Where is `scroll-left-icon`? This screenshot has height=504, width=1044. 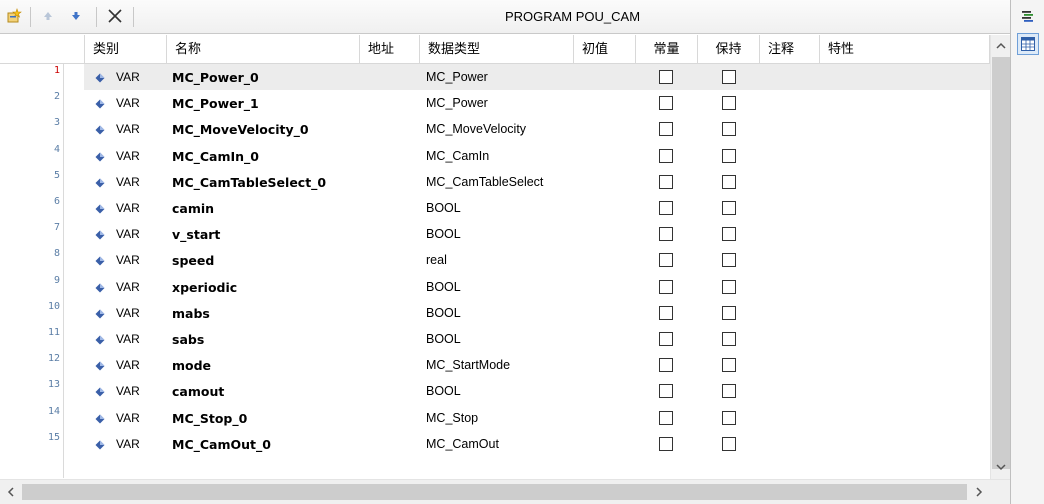 scroll-left-icon is located at coordinates (11, 492).